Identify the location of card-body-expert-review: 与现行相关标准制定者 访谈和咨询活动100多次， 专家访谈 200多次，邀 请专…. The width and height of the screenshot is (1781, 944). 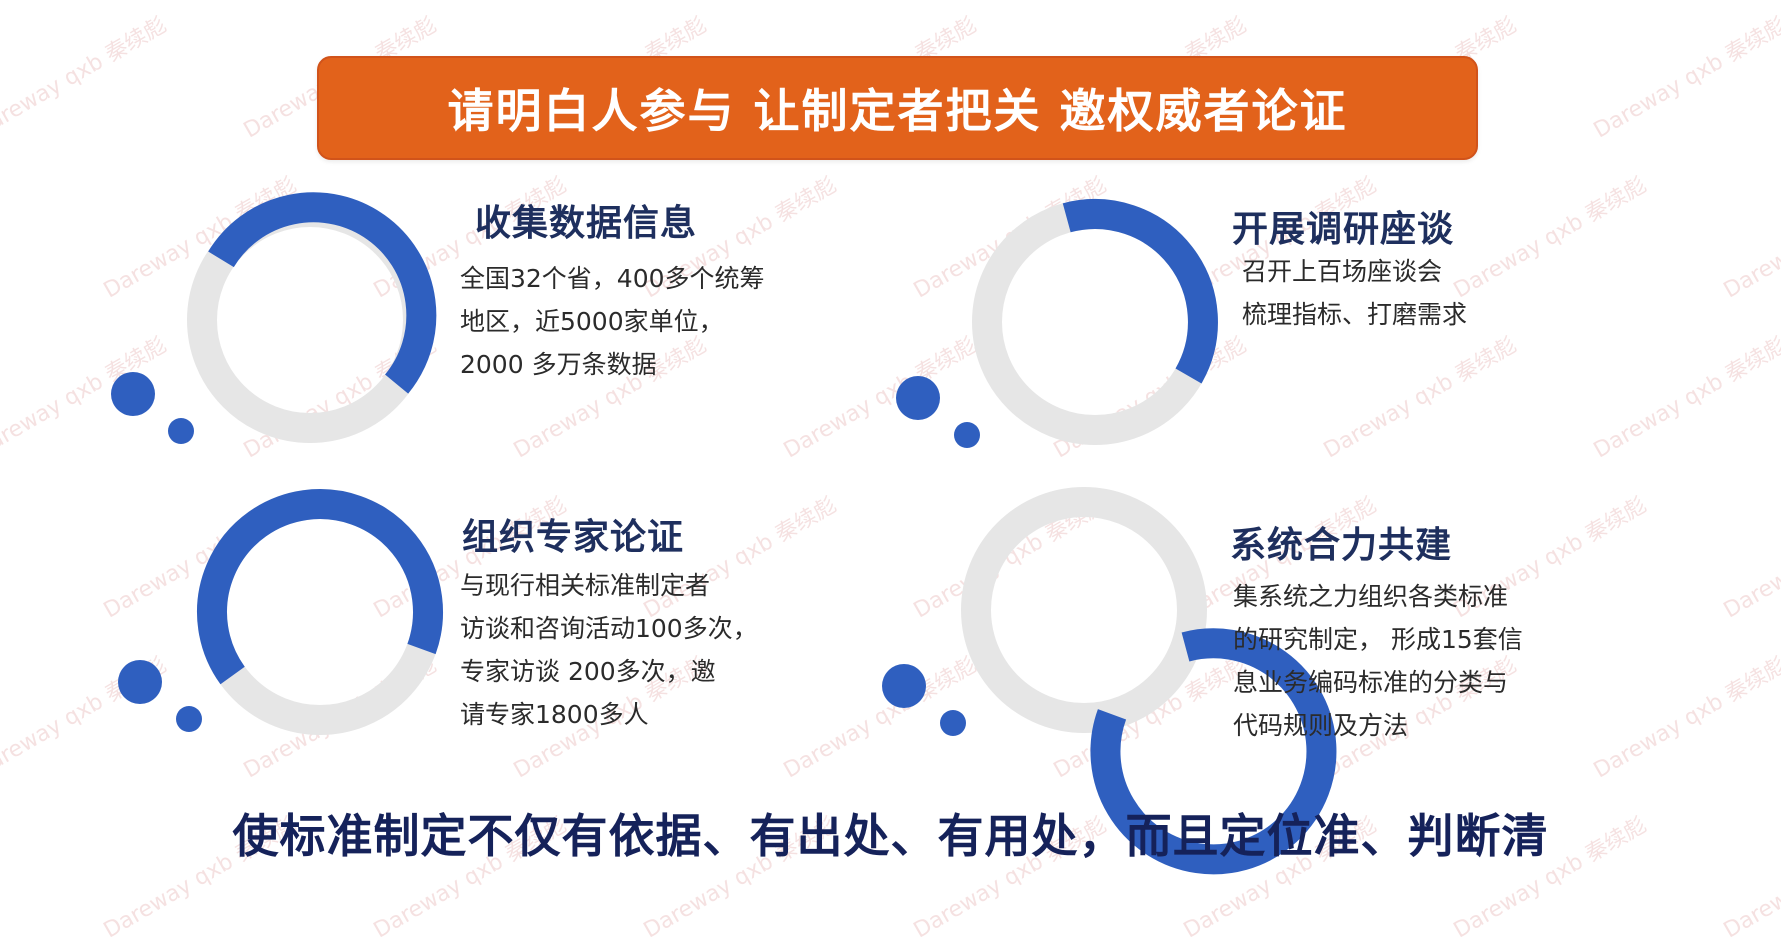
(609, 650).